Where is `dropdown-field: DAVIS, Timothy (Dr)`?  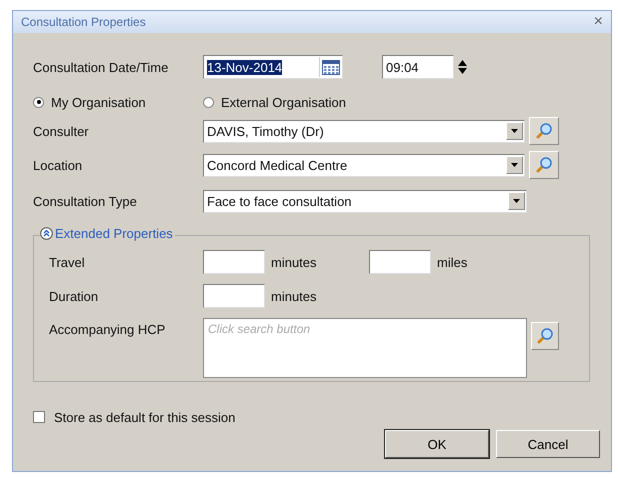
dropdown-field: DAVIS, Timothy (Dr) is located at coordinates (364, 131).